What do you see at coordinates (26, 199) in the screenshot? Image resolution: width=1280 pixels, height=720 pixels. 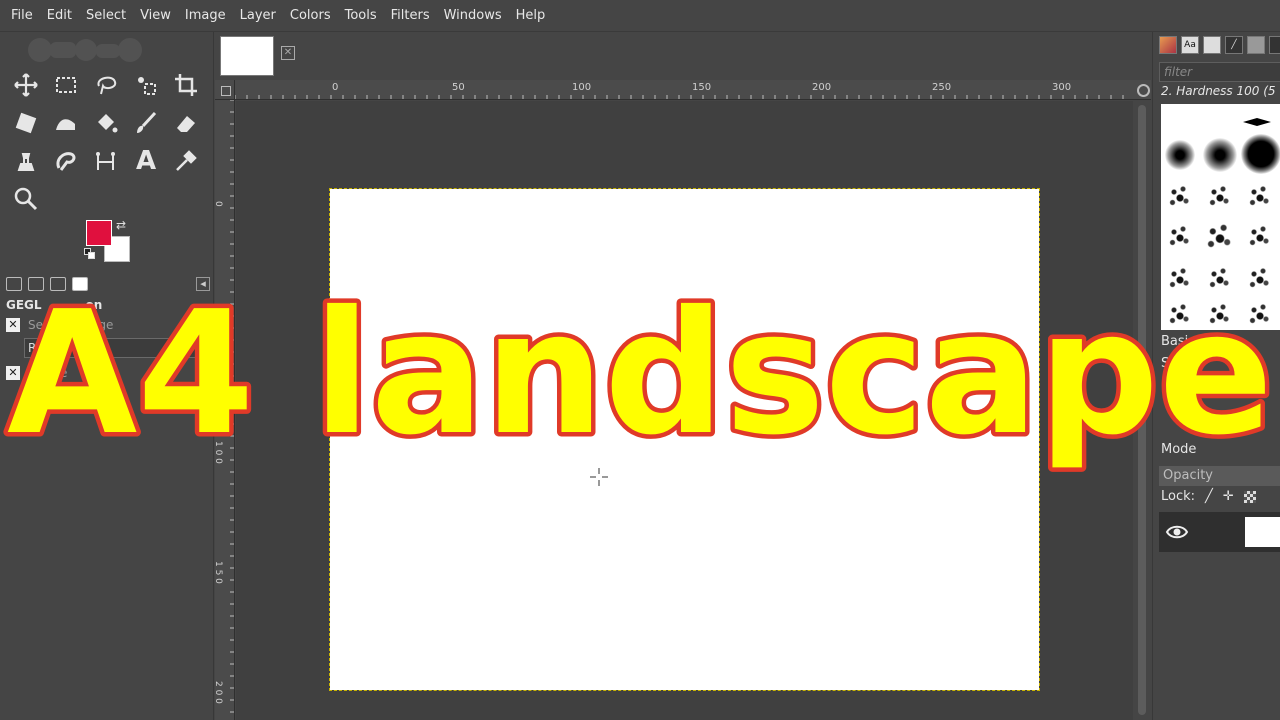 I see `zoom-icon` at bounding box center [26, 199].